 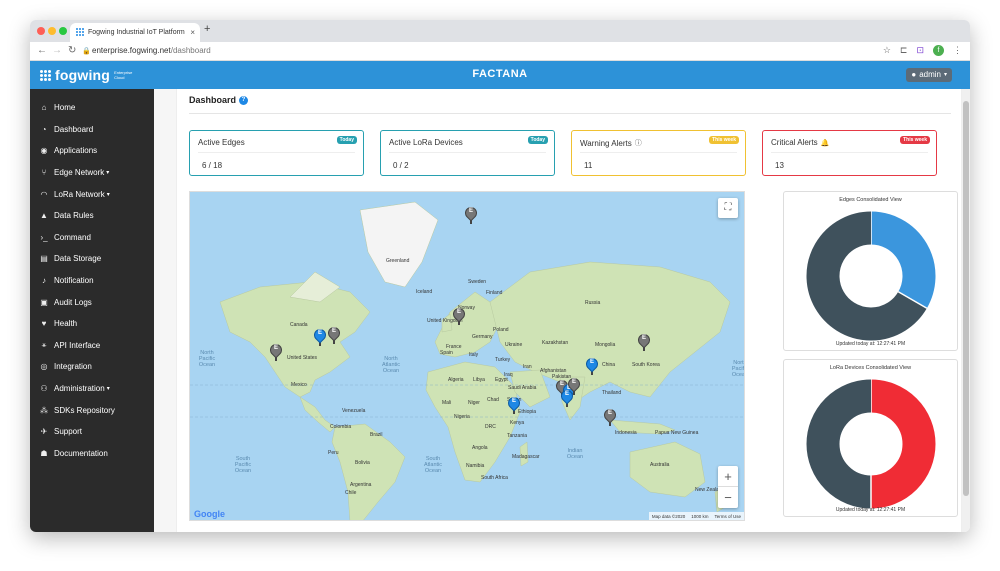 What do you see at coordinates (92, 367) in the screenshot?
I see `sidebar-item-integration: ◎ Integration` at bounding box center [92, 367].